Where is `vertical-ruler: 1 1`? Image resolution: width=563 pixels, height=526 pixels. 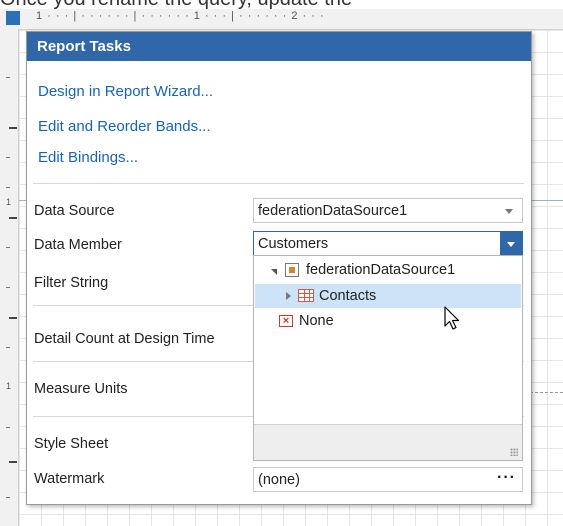
vertical-ruler: 1 1 is located at coordinates (9, 277).